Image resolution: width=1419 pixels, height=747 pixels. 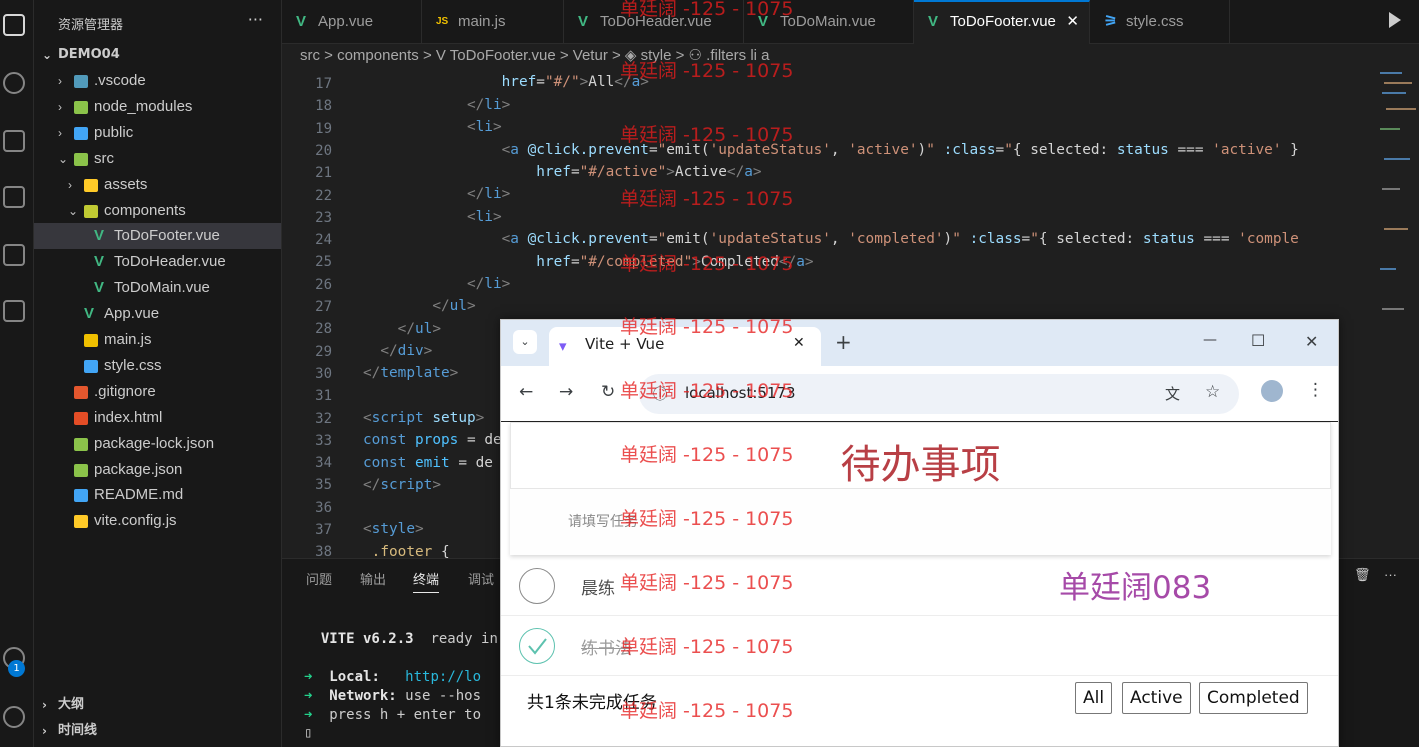 I want to click on tree-item-label: components, so click(x=145, y=210).